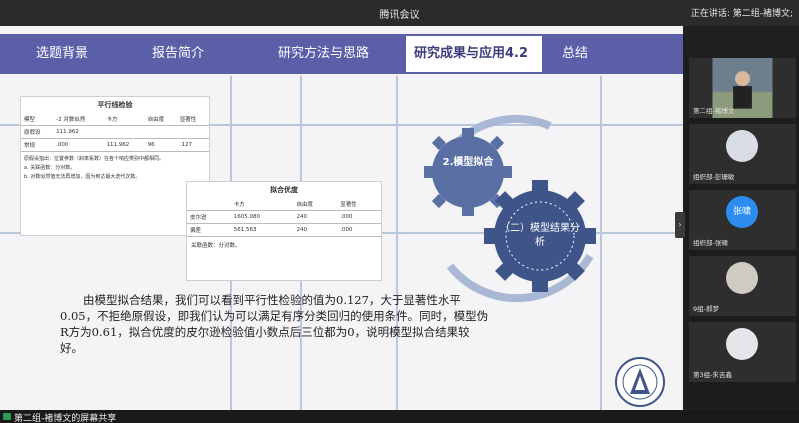  I want to click on table-row: 常规 .000 111.962 96 .127, so click(115, 145).